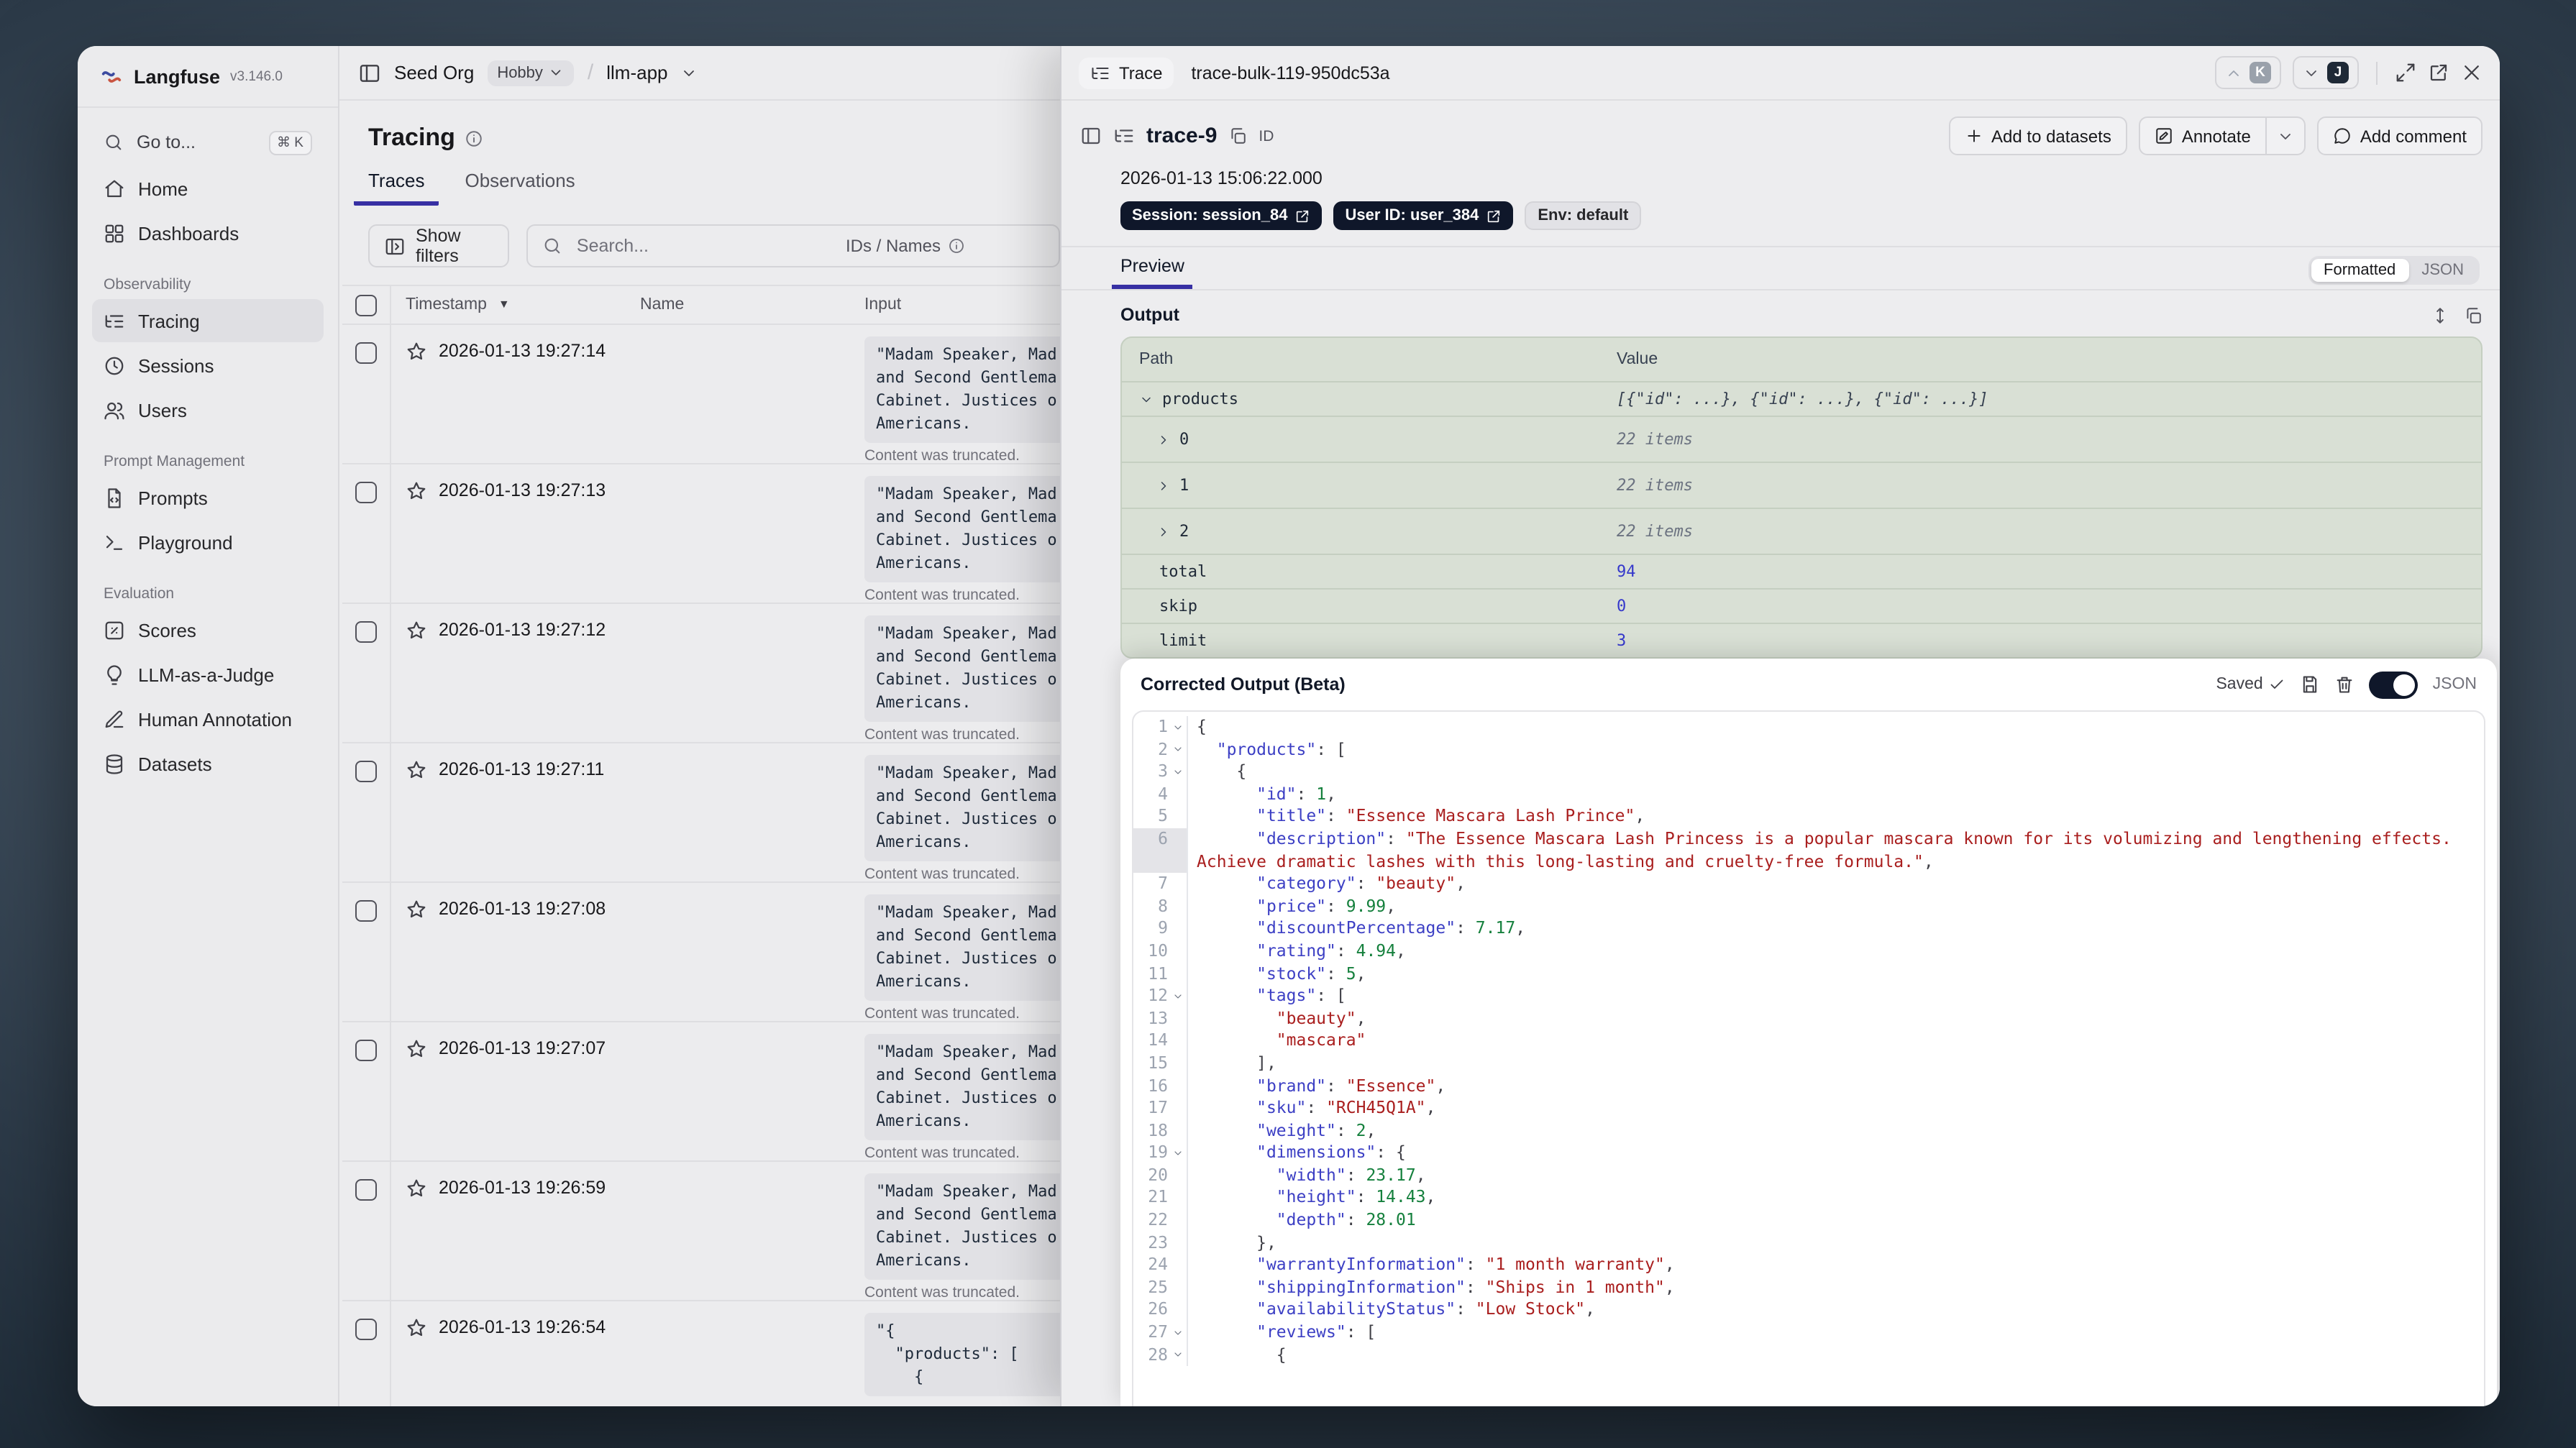 Image resolution: width=2576 pixels, height=1448 pixels. What do you see at coordinates (2438, 72) in the screenshot?
I see `open-external-button` at bounding box center [2438, 72].